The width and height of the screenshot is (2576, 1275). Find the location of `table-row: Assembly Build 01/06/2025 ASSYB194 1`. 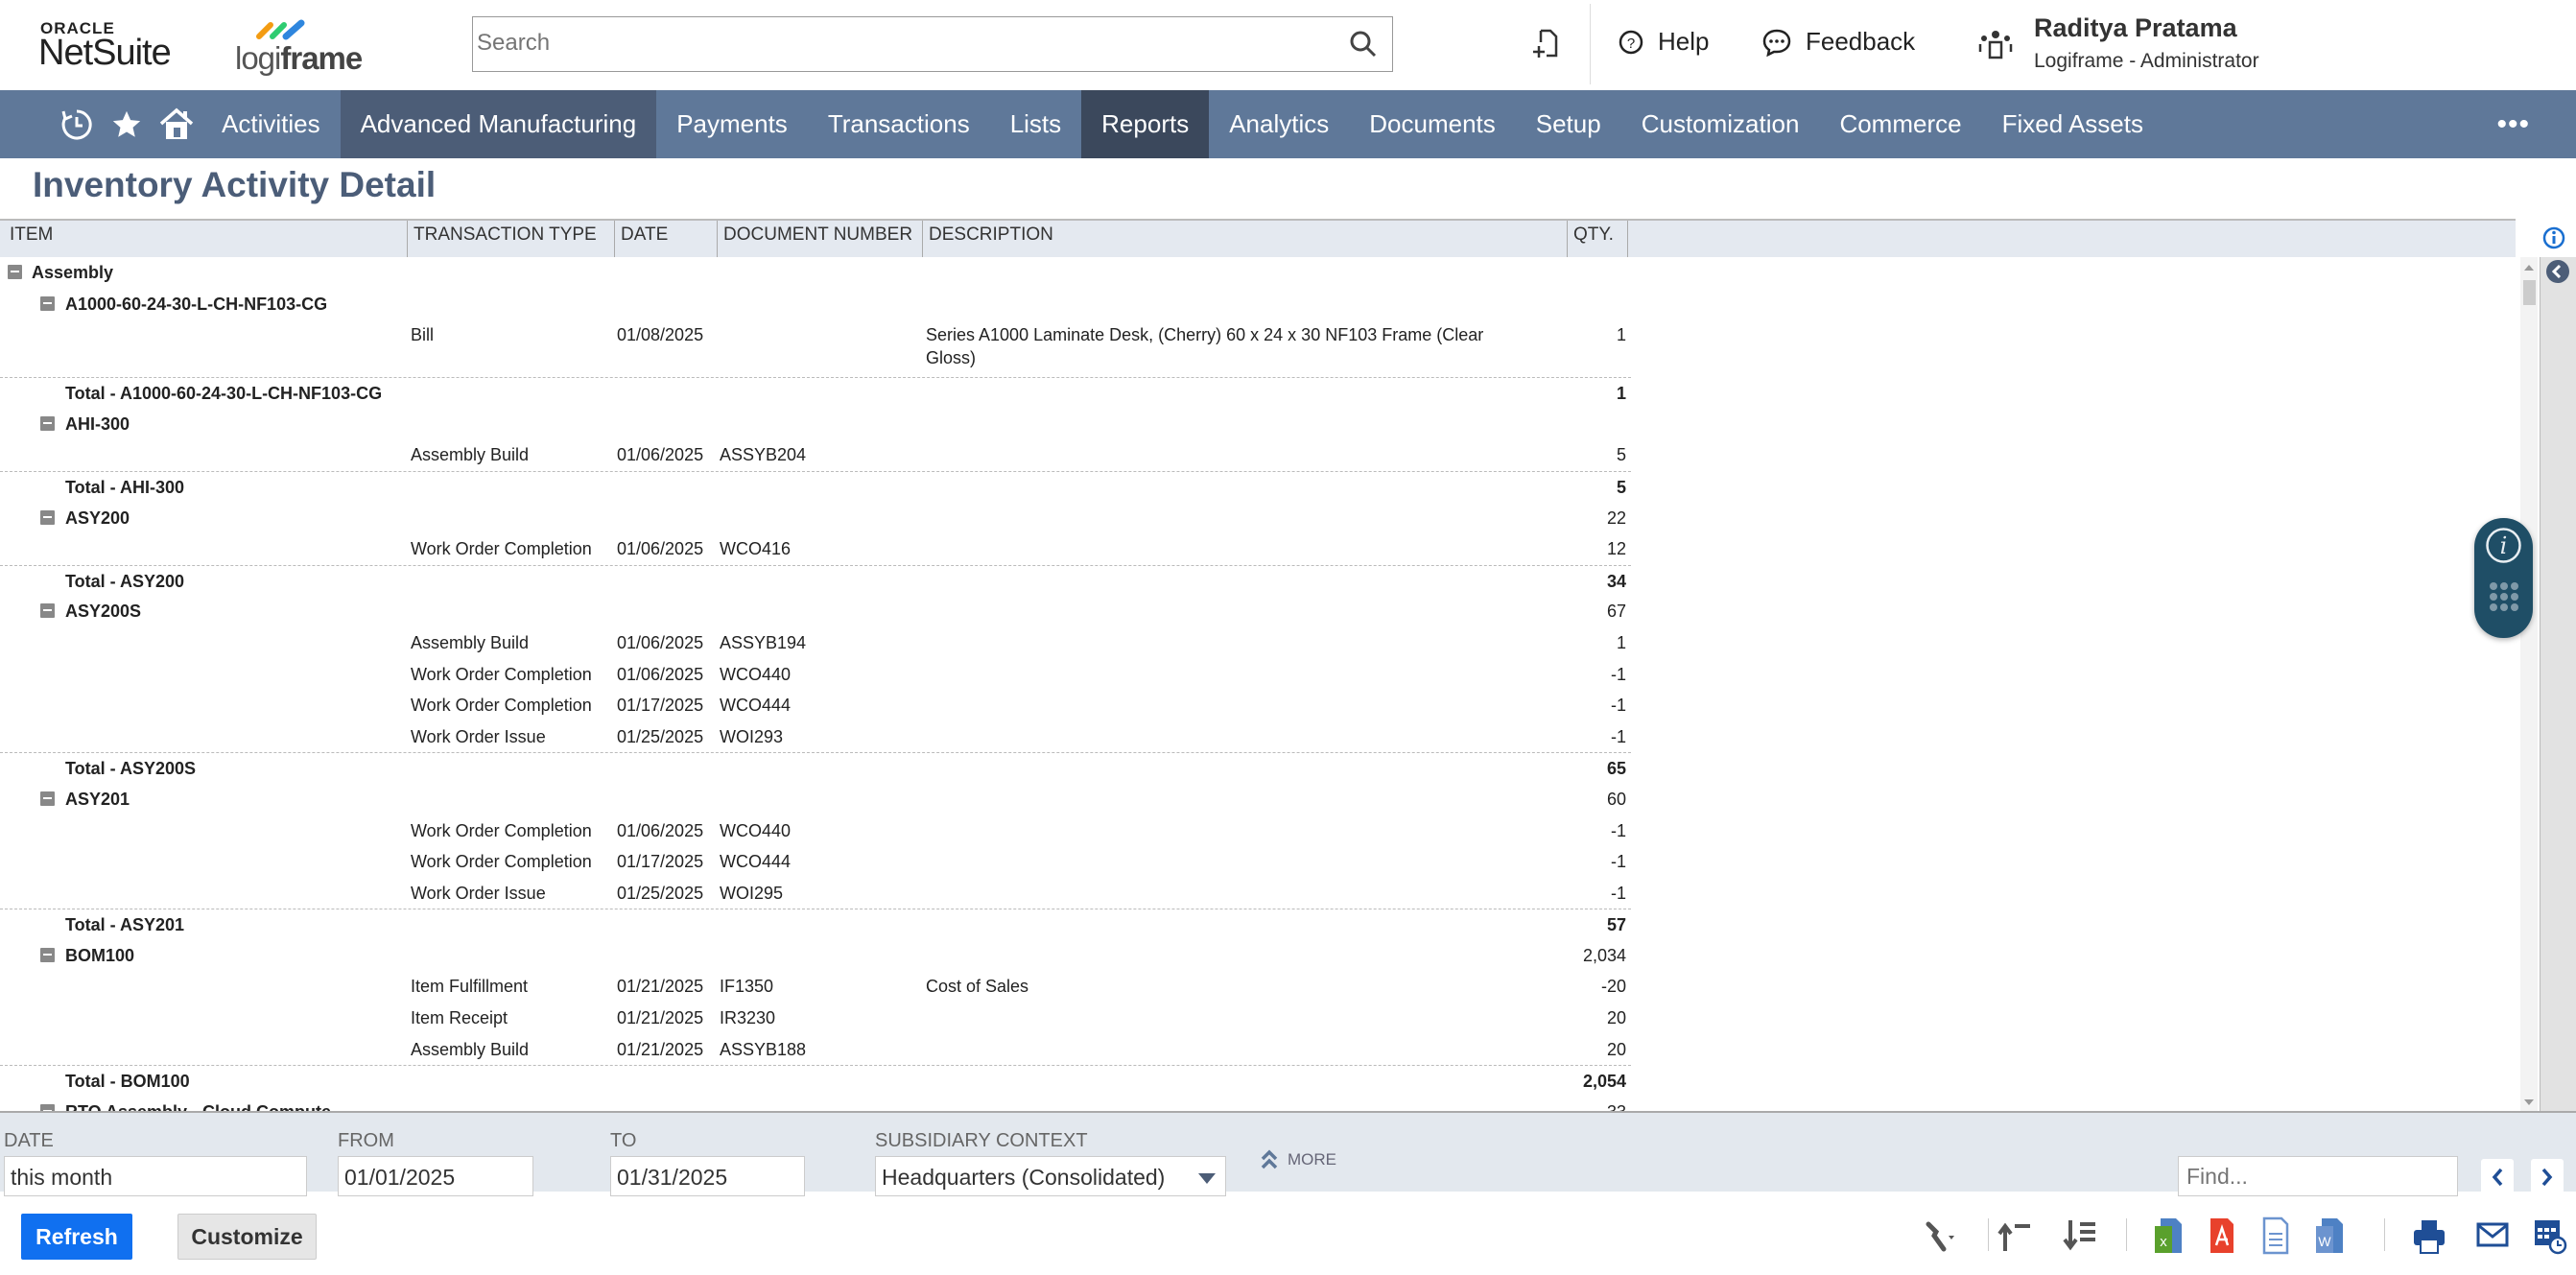

table-row: Assembly Build 01/06/2025 ASSYB194 1 is located at coordinates (816, 643).